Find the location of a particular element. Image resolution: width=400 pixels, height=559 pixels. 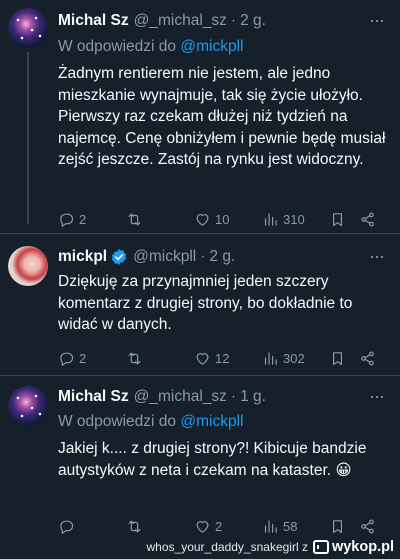

watermark-user: whos_your_daddy_snakegirl z is located at coordinates (227, 547).